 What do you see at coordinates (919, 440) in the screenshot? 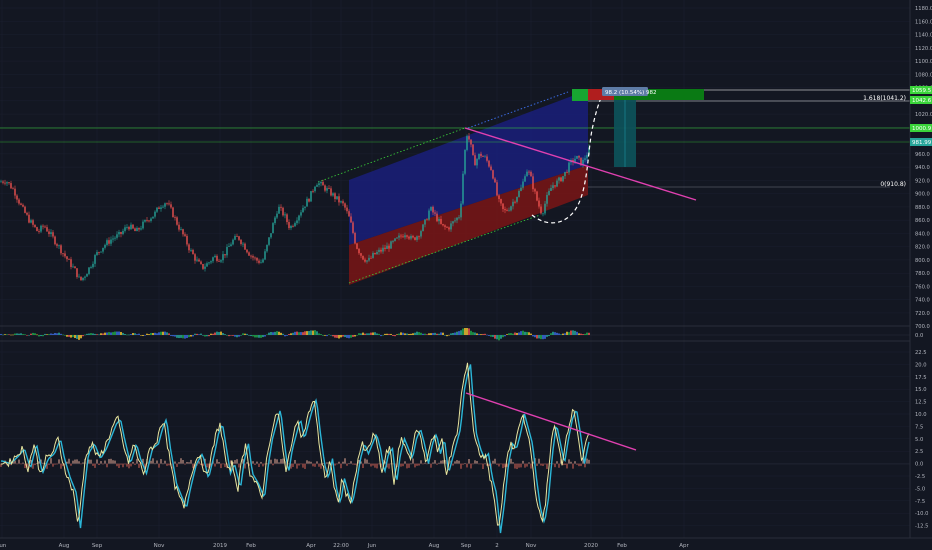
I see `oscillator-tick-label: 5.0` at bounding box center [919, 440].